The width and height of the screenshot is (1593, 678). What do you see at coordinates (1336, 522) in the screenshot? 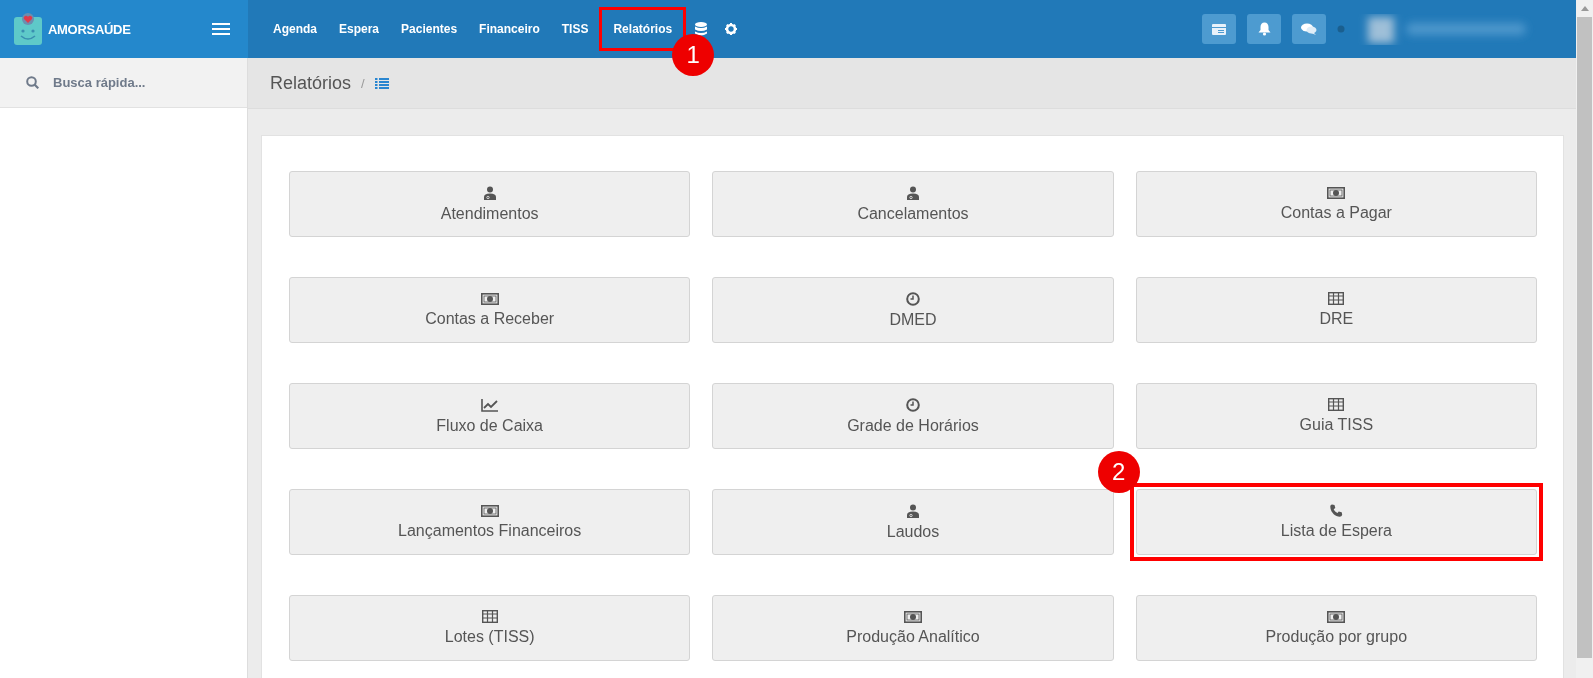
I see `report-tile: Lista de Espera` at bounding box center [1336, 522].